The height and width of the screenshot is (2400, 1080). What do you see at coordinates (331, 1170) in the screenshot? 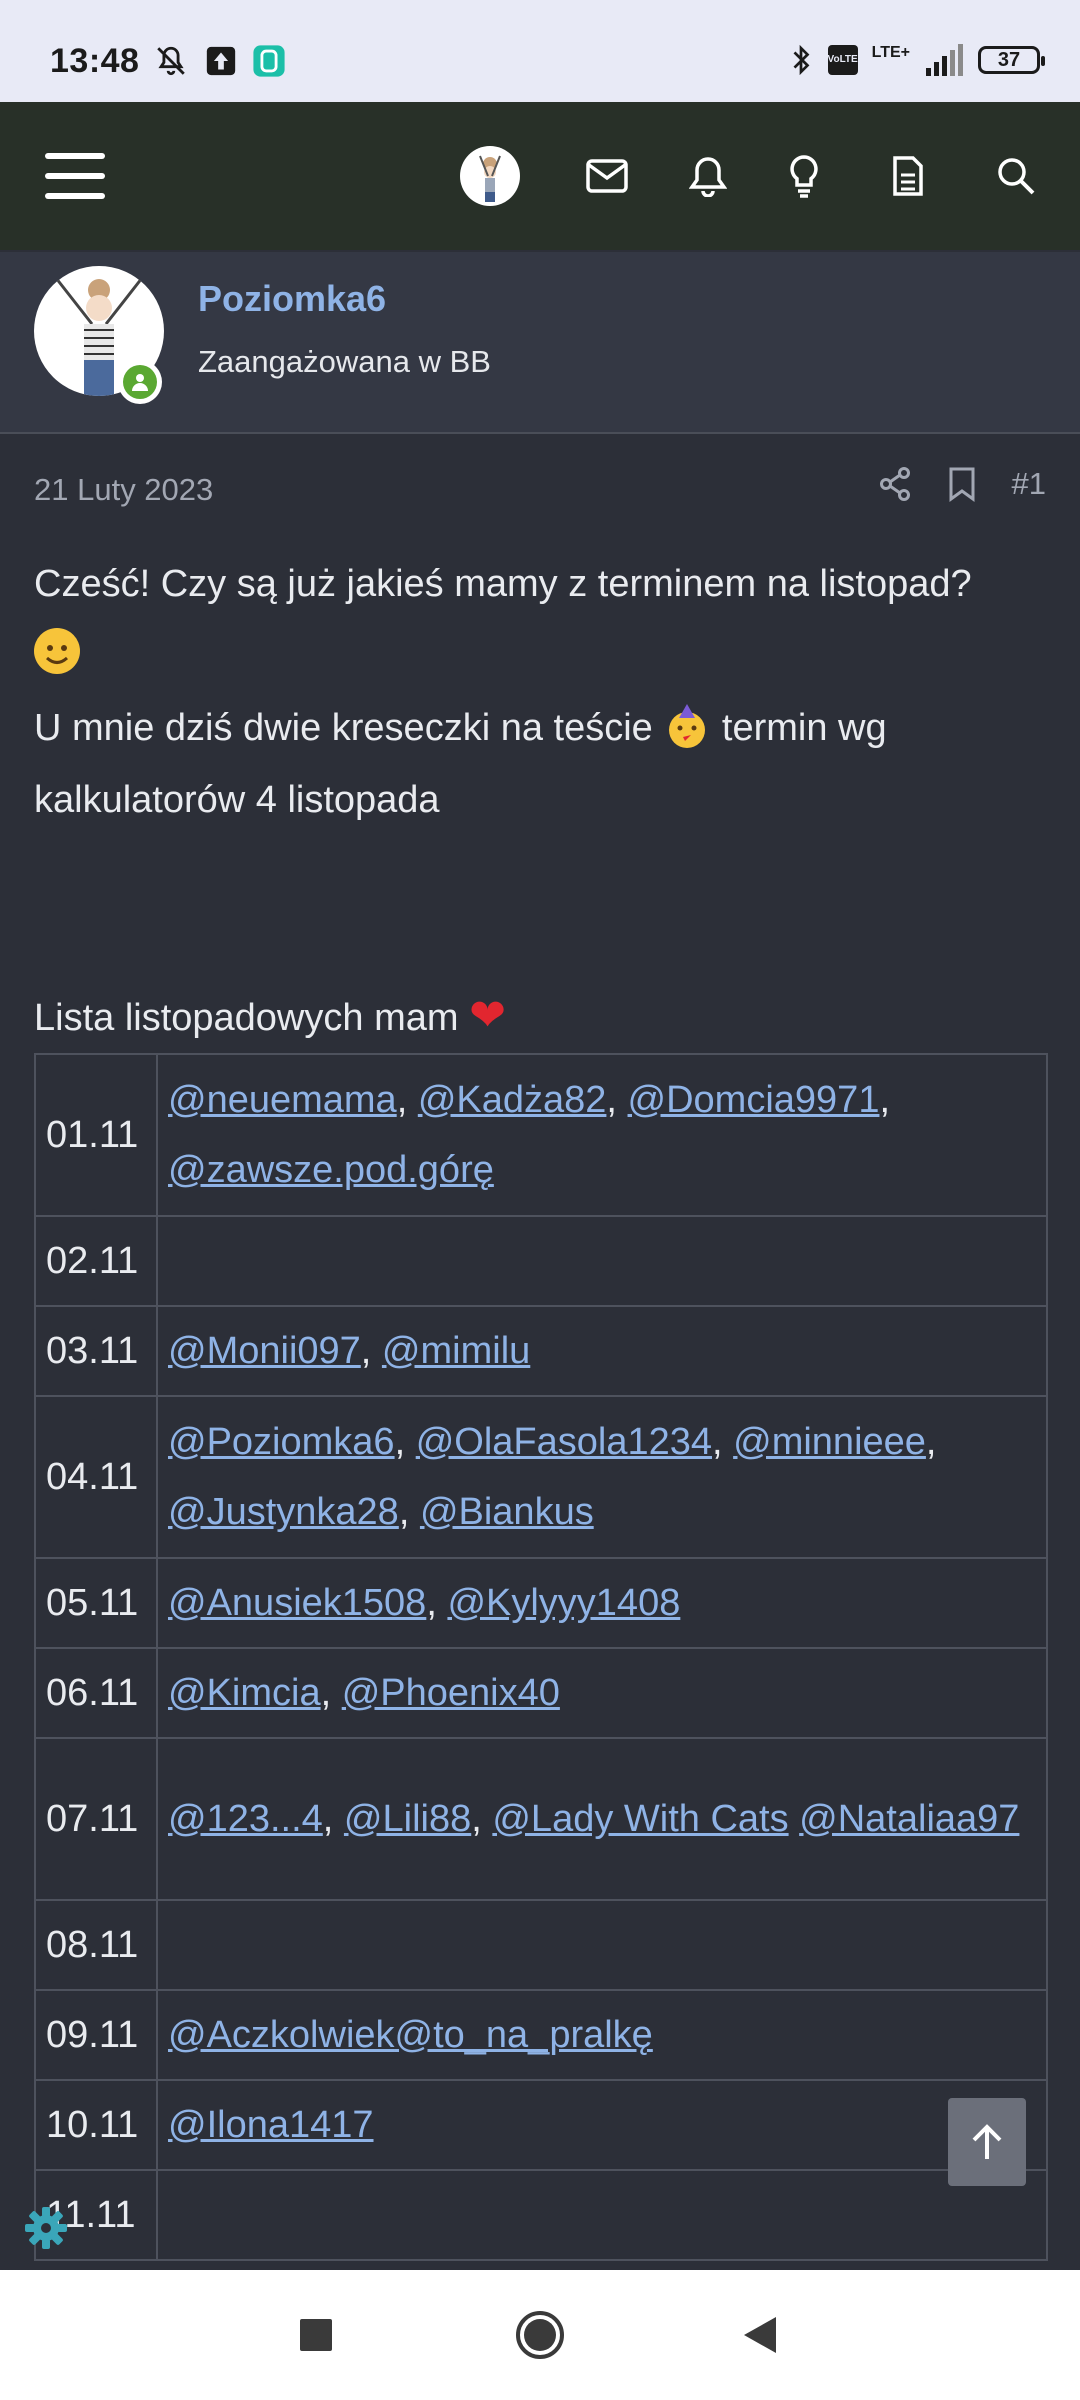
I see `user-mention-link: @zawsze.pod.górę` at bounding box center [331, 1170].